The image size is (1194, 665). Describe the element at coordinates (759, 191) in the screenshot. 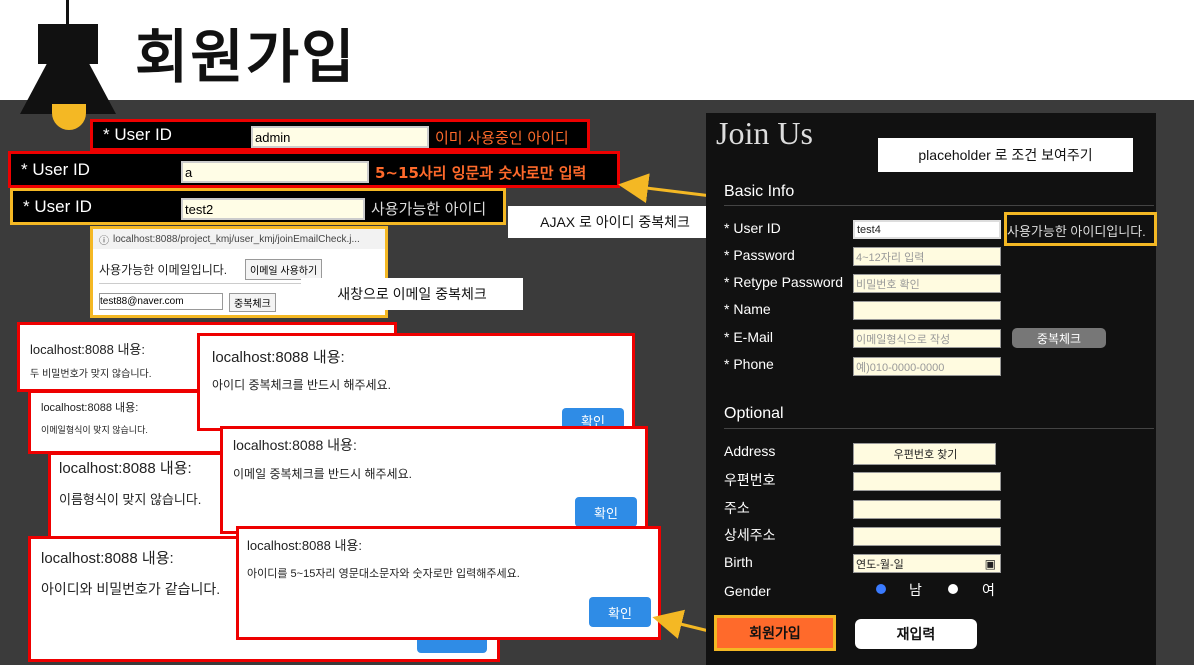

I see `section-basic-info: Basic Info` at that location.